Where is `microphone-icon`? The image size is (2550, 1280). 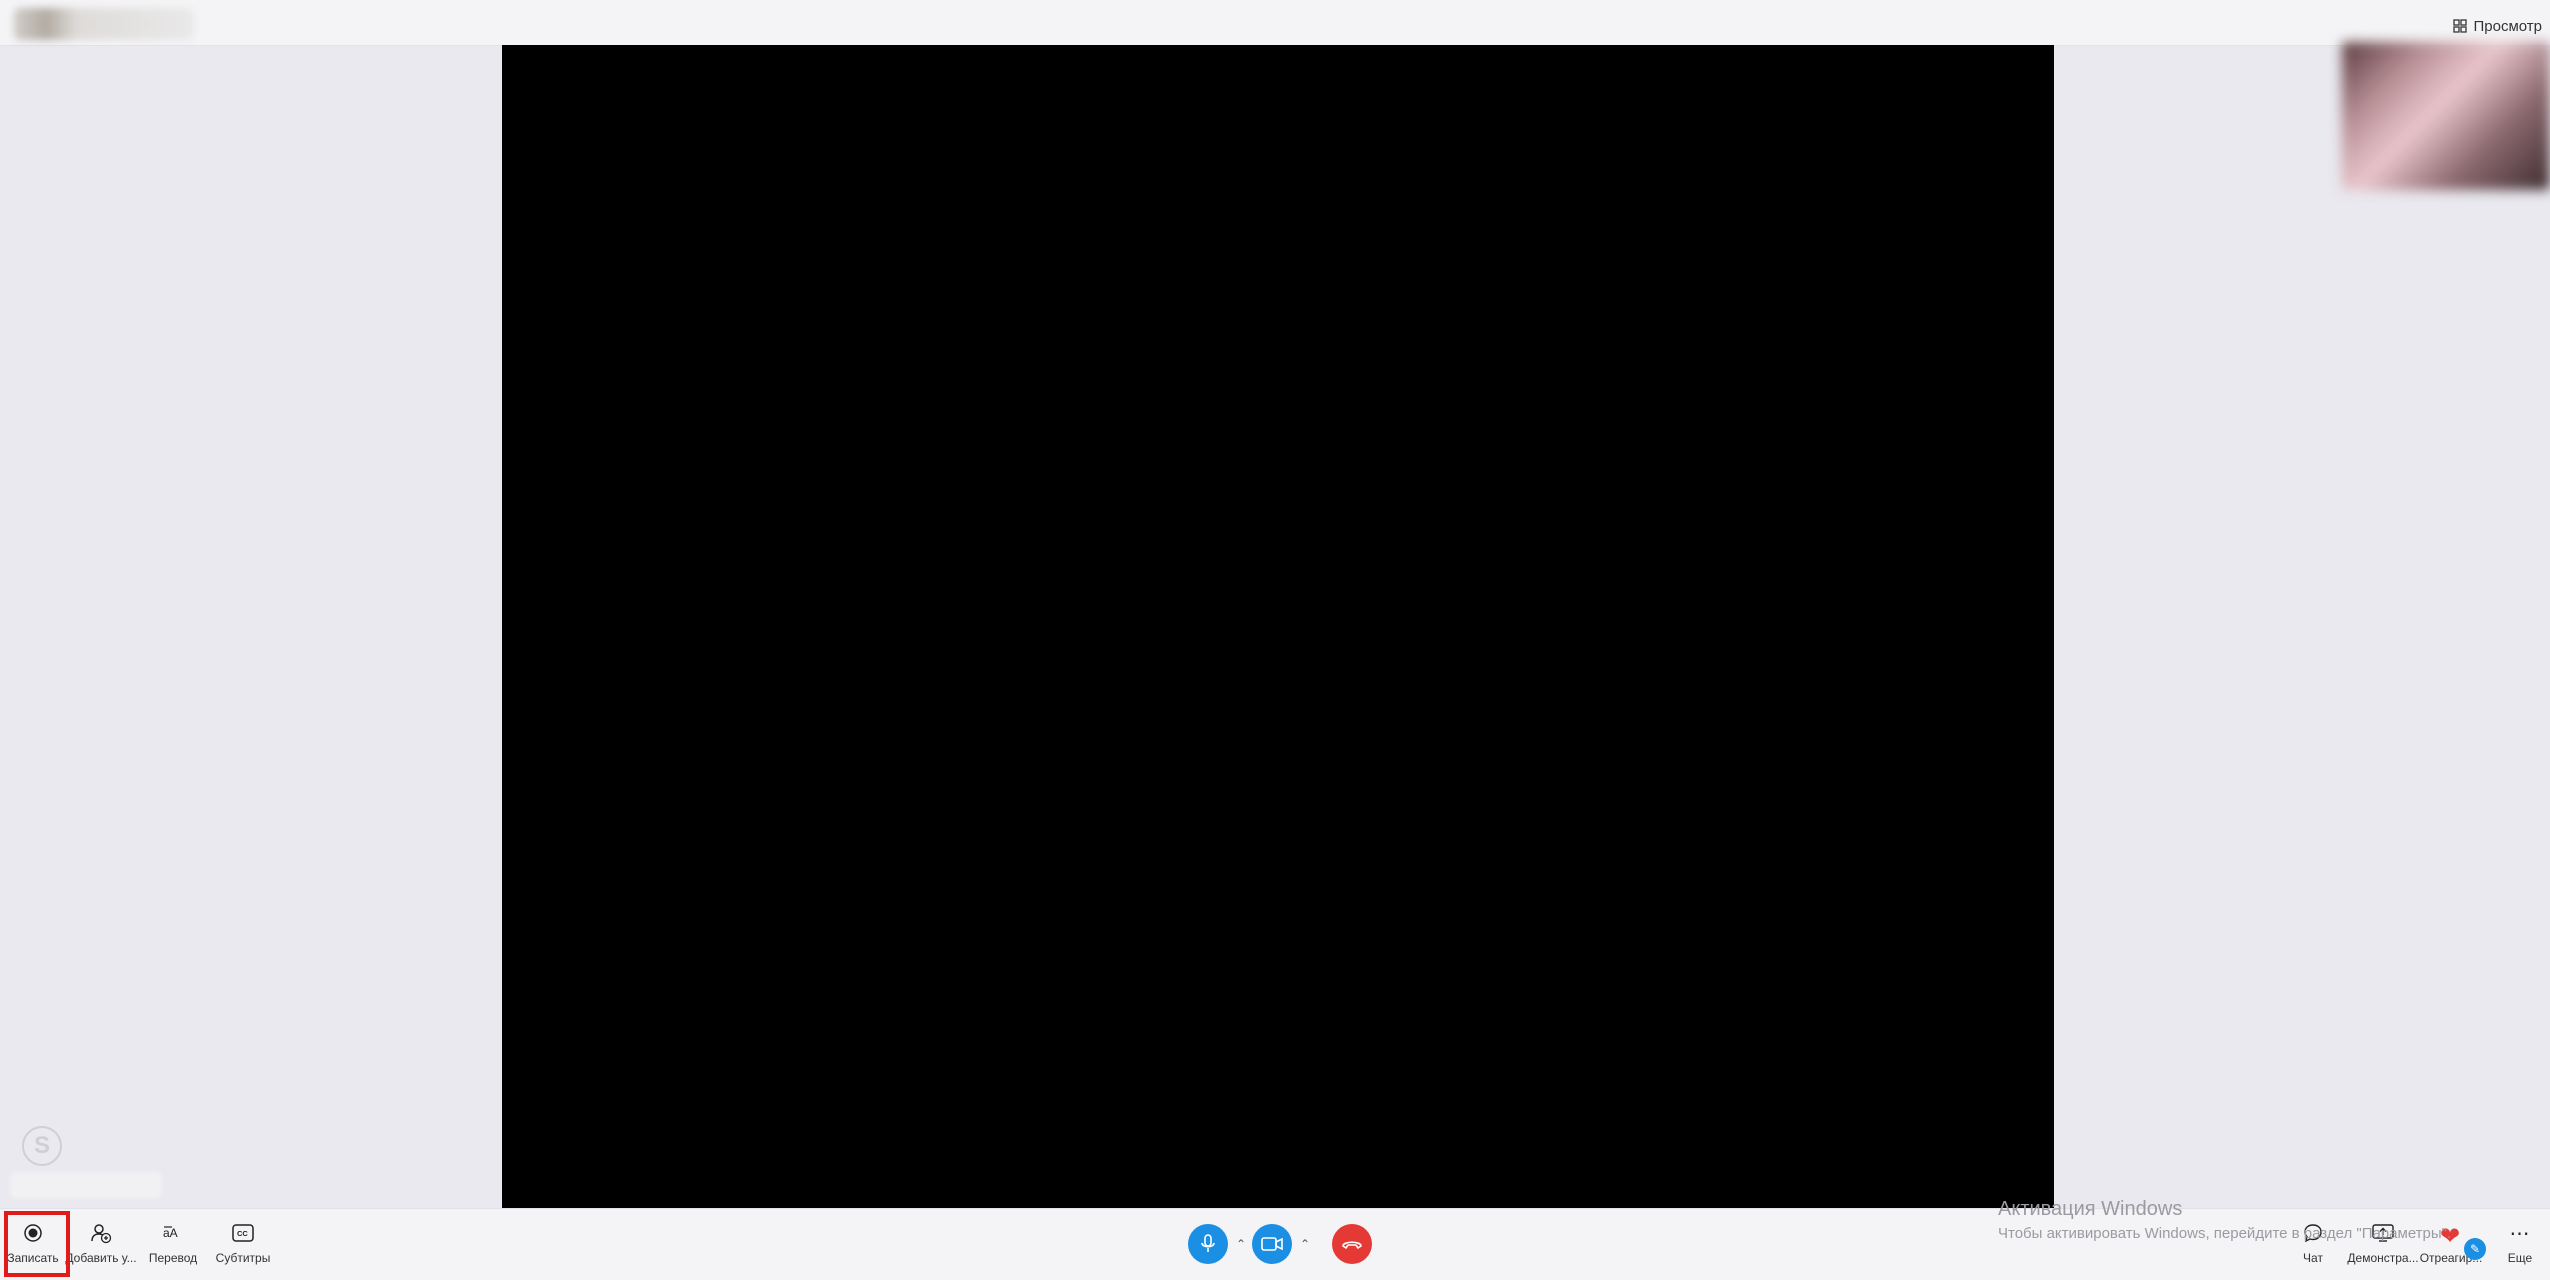
microphone-icon is located at coordinates (1208, 1243).